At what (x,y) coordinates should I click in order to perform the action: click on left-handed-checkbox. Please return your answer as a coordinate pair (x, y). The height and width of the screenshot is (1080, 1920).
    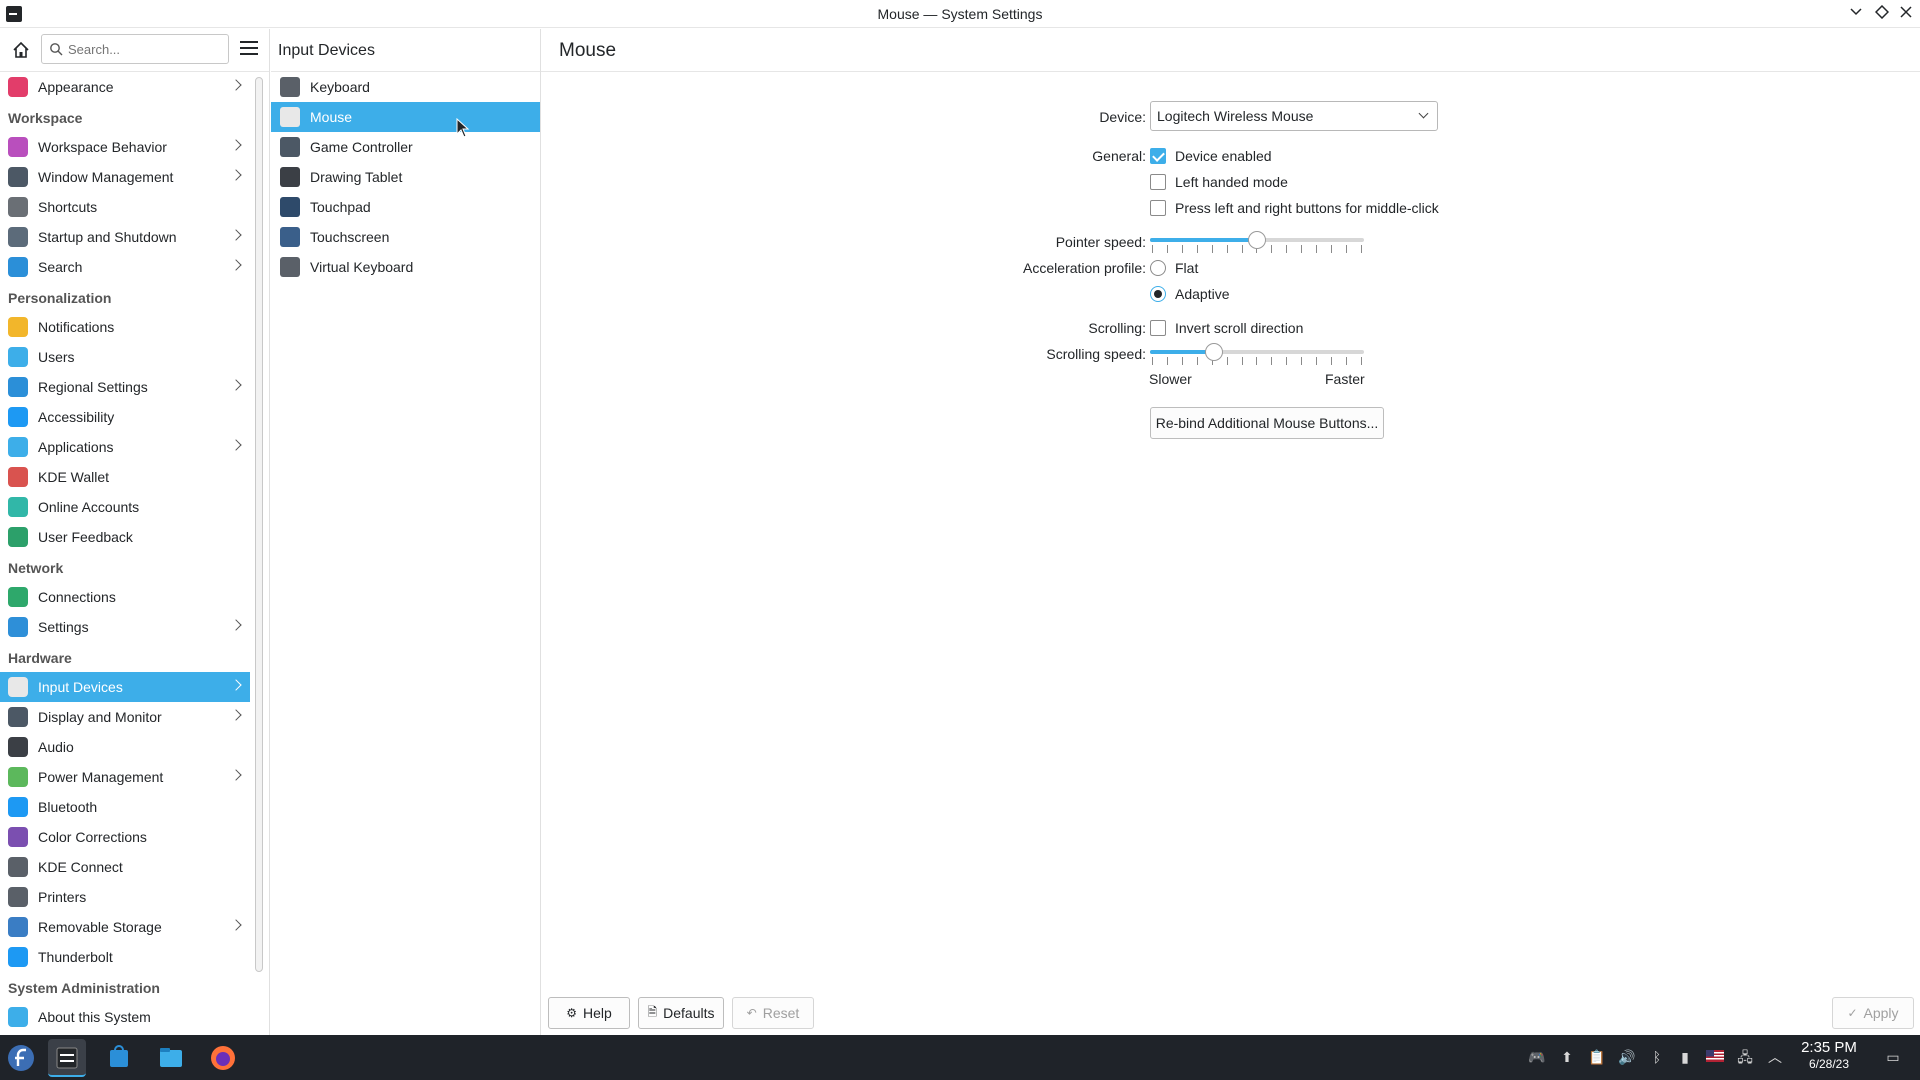
    Looking at the image, I should click on (1158, 182).